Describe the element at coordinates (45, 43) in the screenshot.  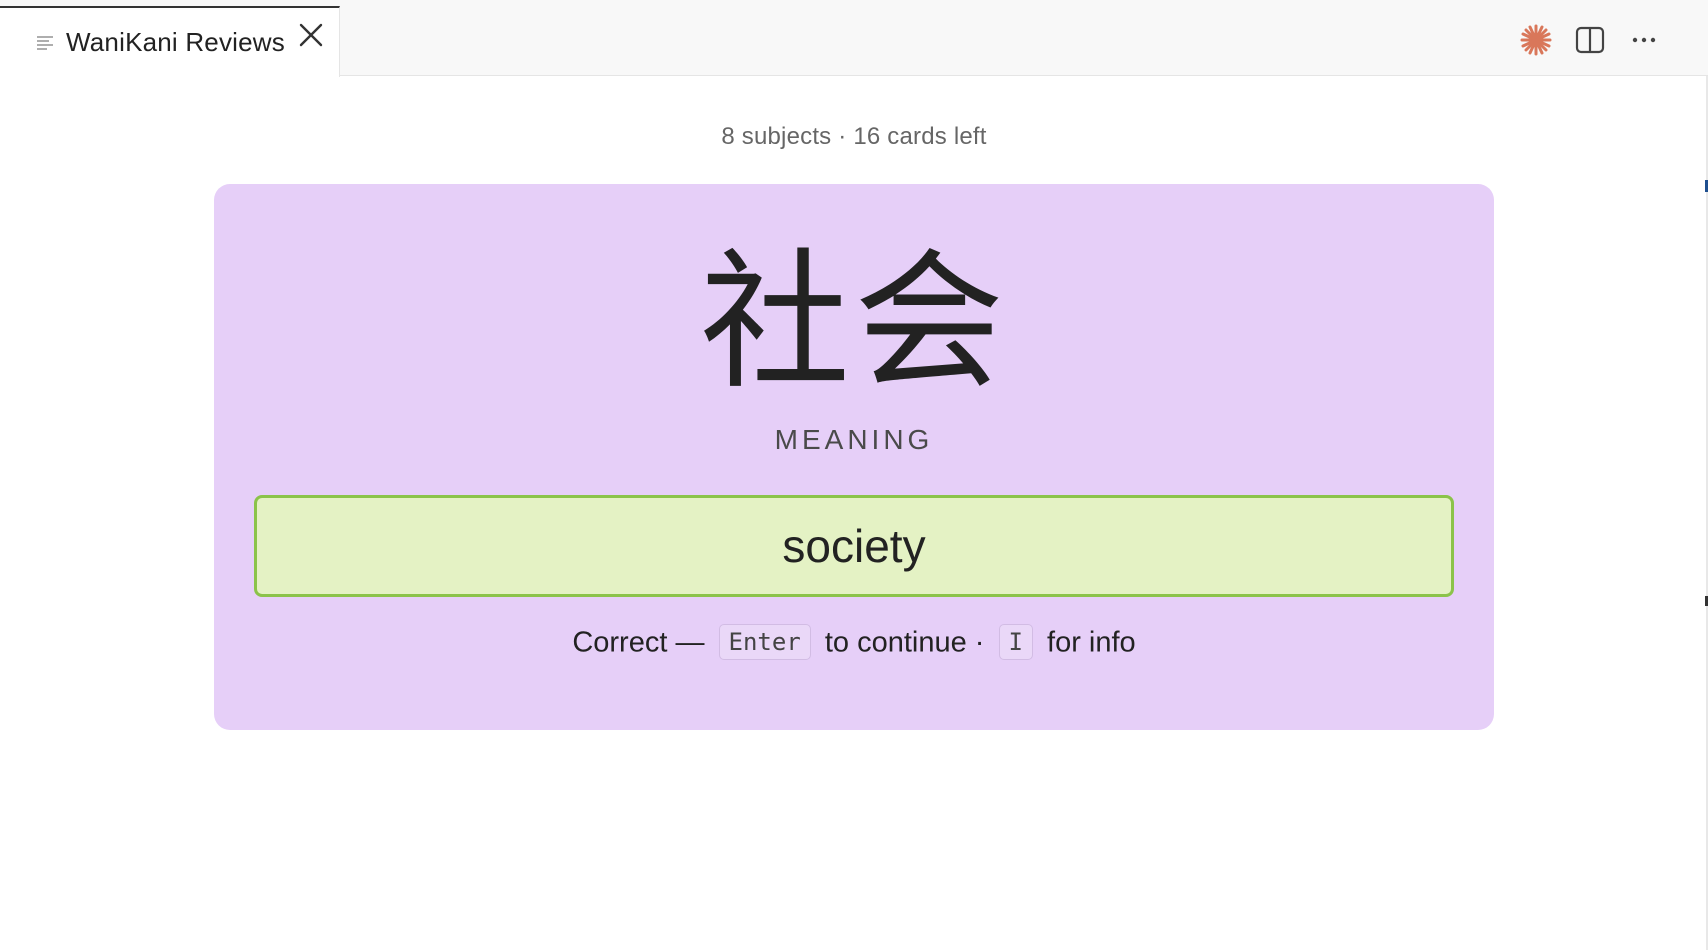
I see `markdown-preview-icon` at that location.